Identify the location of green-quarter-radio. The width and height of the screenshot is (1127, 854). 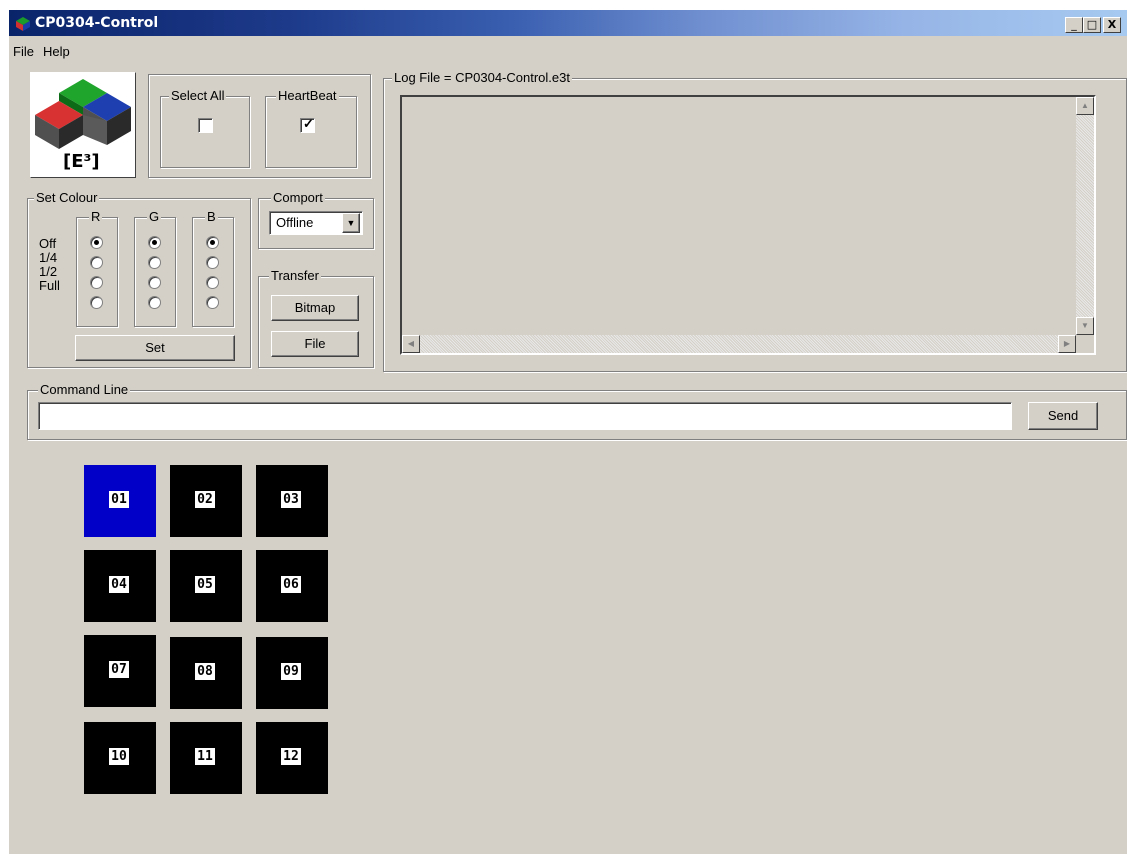
(154, 262).